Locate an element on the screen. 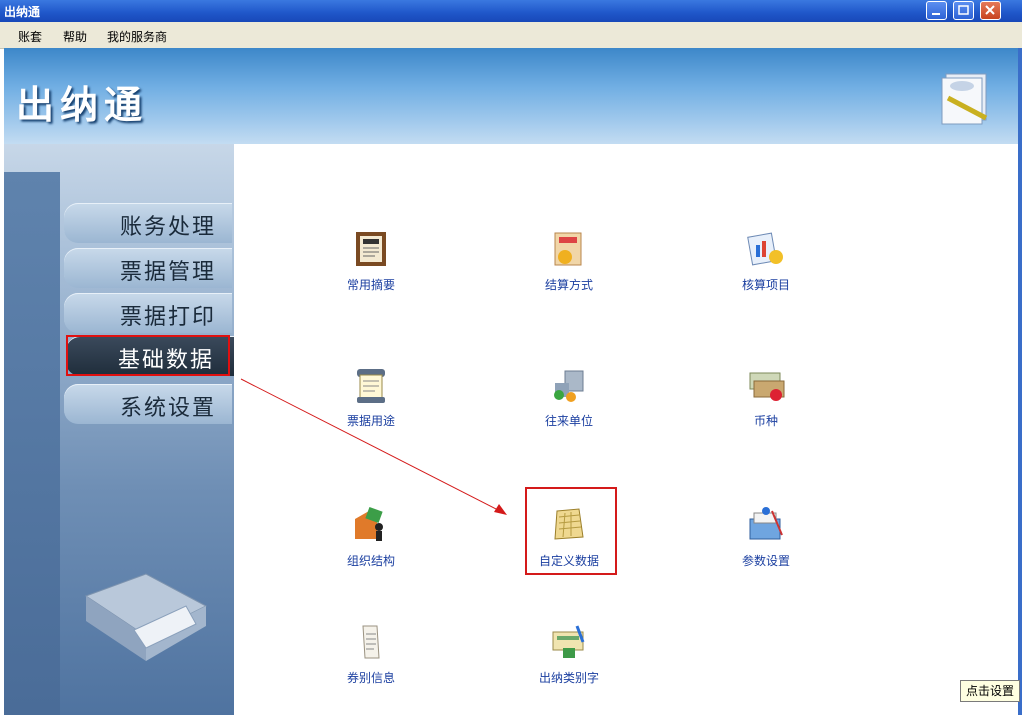 This screenshot has width=1022, height=715. sidebar-item-label: 账务处理 is located at coordinates (167, 227).